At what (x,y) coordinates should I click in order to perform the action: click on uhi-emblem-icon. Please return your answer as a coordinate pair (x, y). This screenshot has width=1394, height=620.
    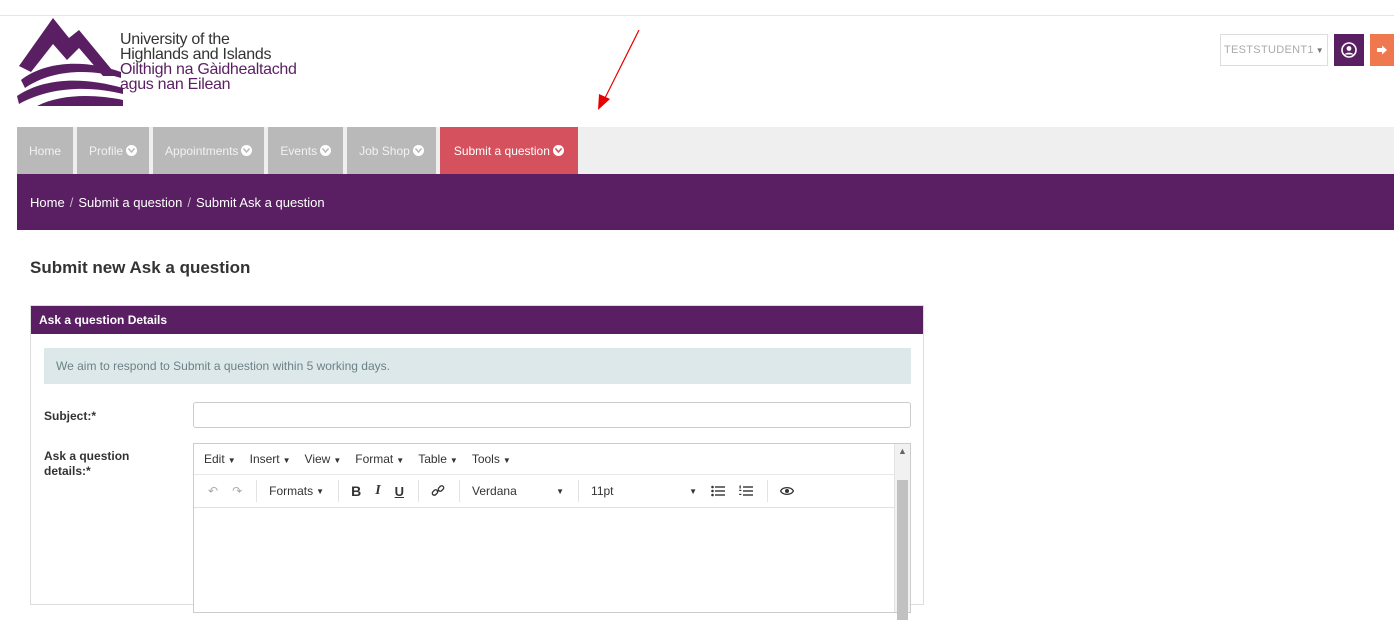
    Looking at the image, I should click on (70, 62).